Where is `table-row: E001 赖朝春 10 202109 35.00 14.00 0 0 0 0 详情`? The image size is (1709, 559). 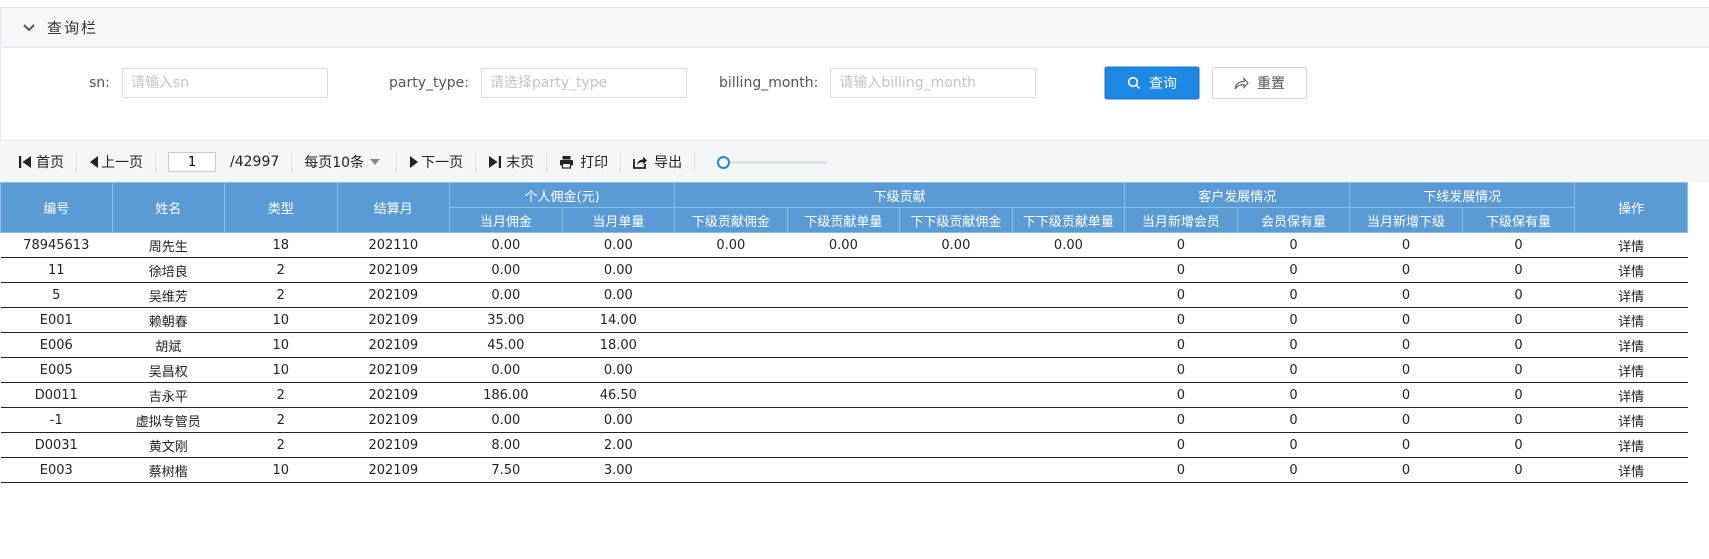
table-row: E001 赖朝春 10 202109 35.00 14.00 0 0 0 0 详情 is located at coordinates (844, 320).